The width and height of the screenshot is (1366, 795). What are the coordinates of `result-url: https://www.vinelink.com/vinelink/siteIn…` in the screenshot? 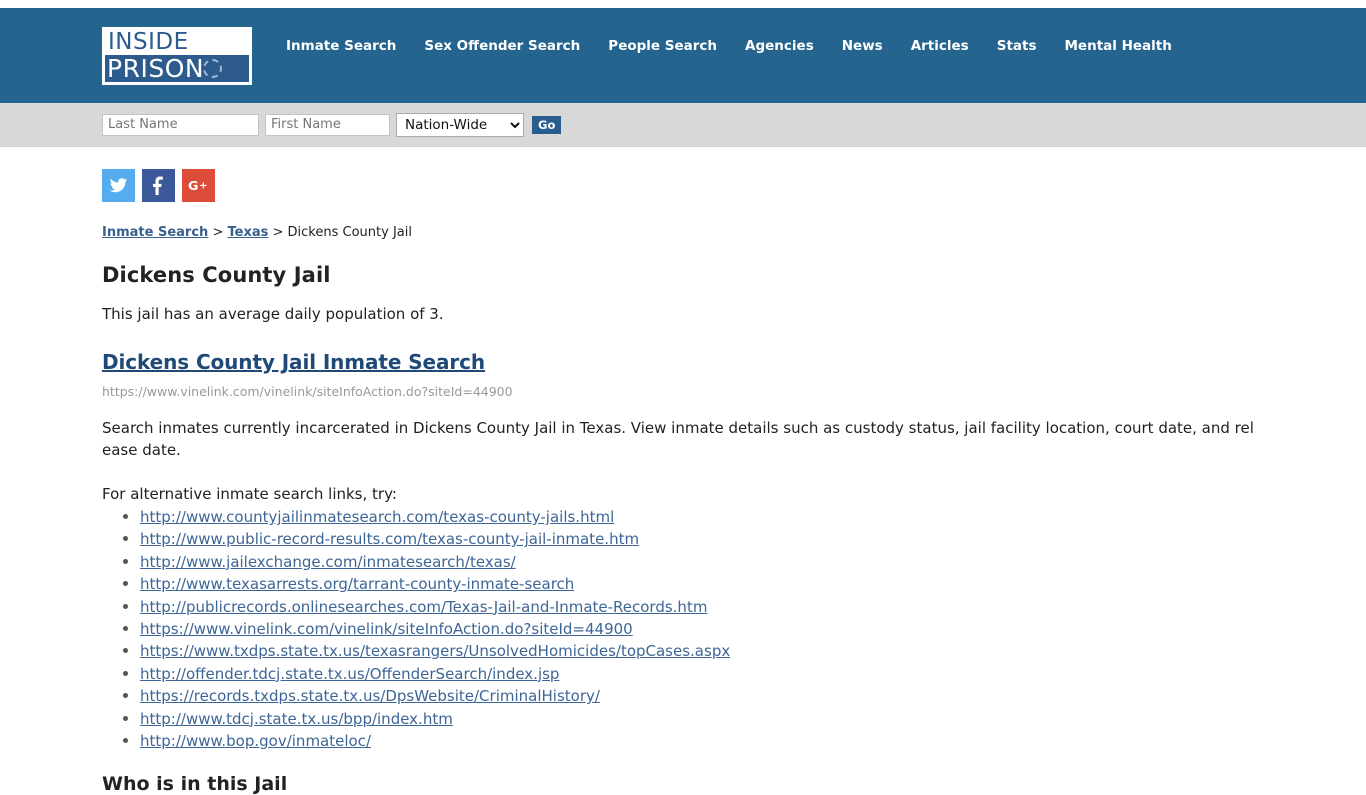 It's located at (307, 391).